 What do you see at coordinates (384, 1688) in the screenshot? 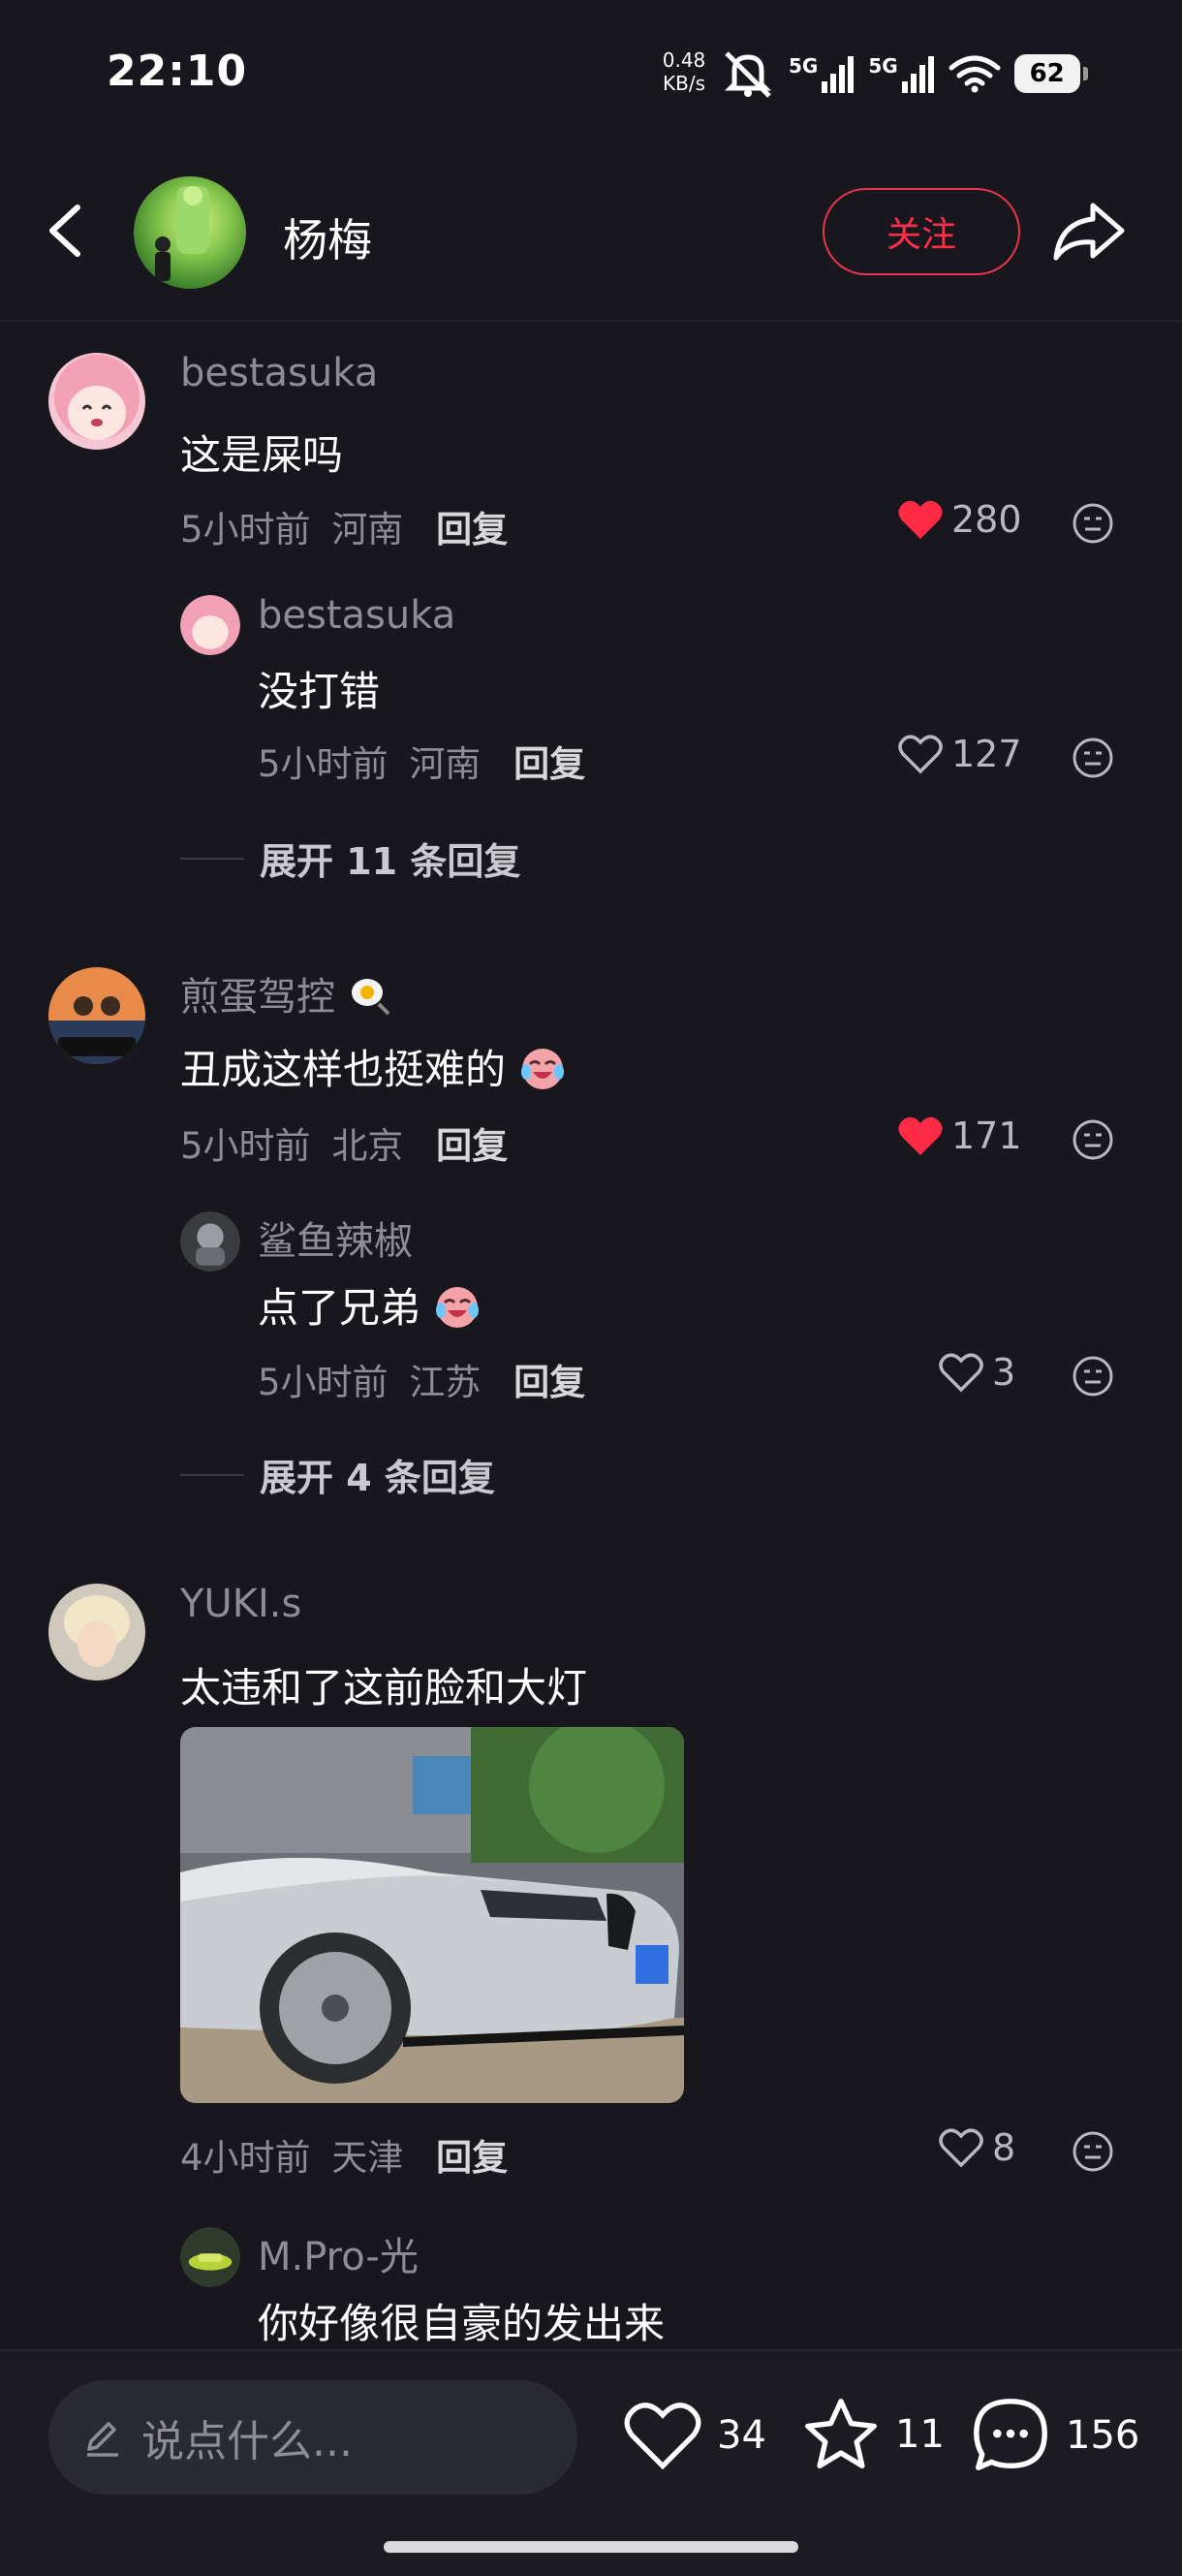
I see `comment-text: 太违和了这前脸和大灯` at bounding box center [384, 1688].